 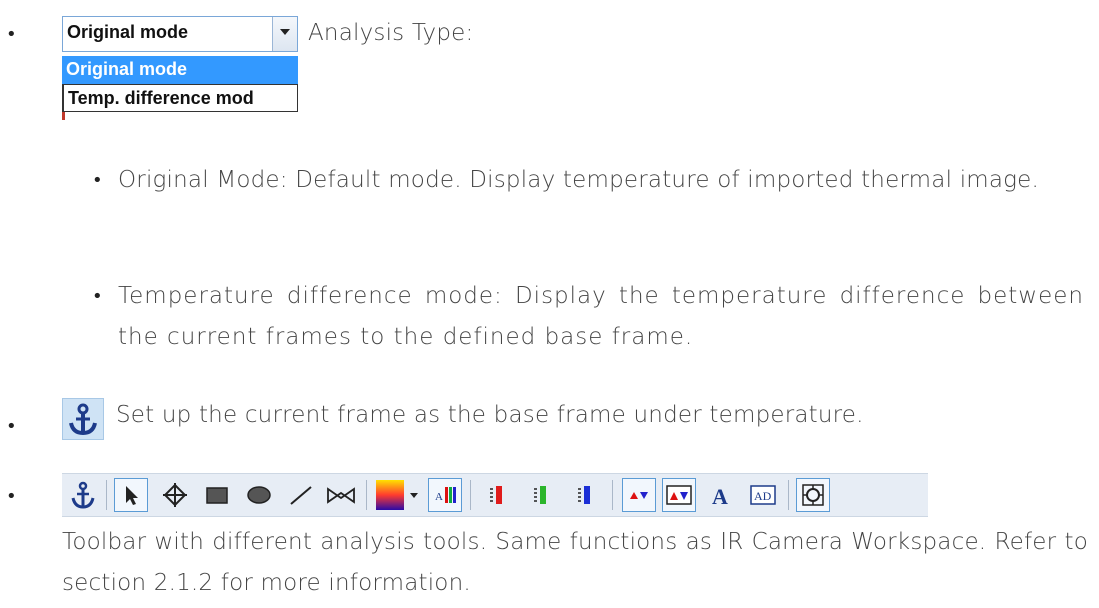 I want to click on dropdown-option-original: Original mode, so click(x=180, y=70).